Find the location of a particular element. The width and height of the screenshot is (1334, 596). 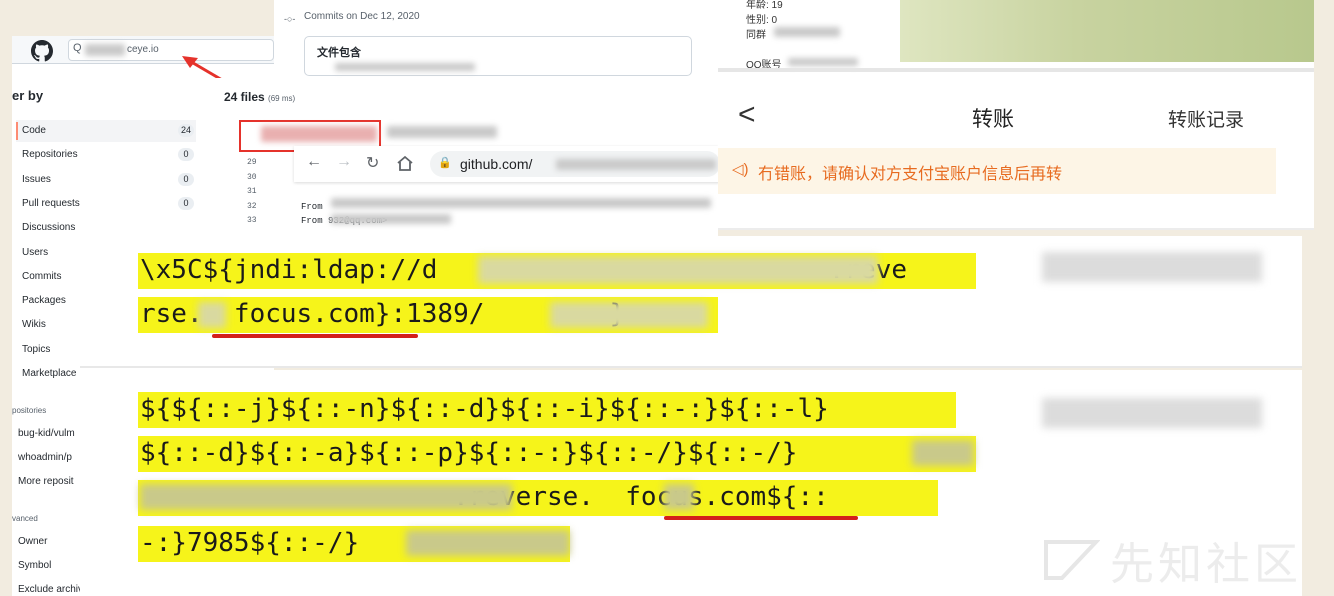

qq-profile-card: 年龄: 19 性别: 0 同群 QQ账号 is located at coordinates (809, 35).